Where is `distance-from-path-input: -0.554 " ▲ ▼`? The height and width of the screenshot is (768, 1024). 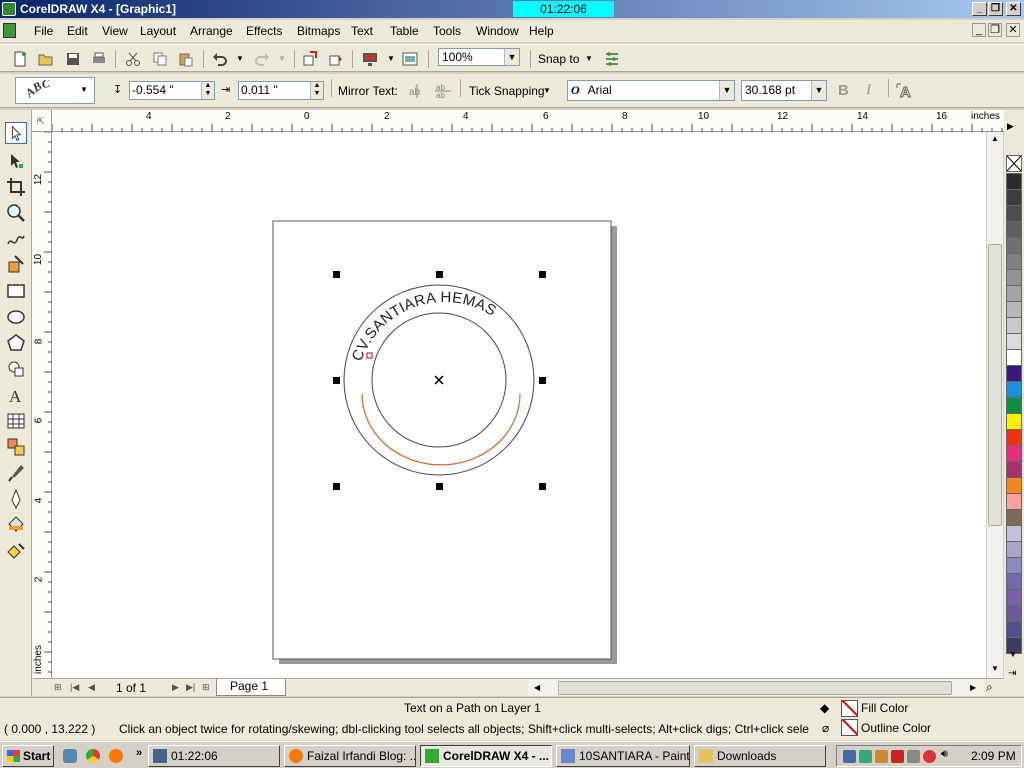 distance-from-path-input: -0.554 " ▲ ▼ is located at coordinates (172, 90).